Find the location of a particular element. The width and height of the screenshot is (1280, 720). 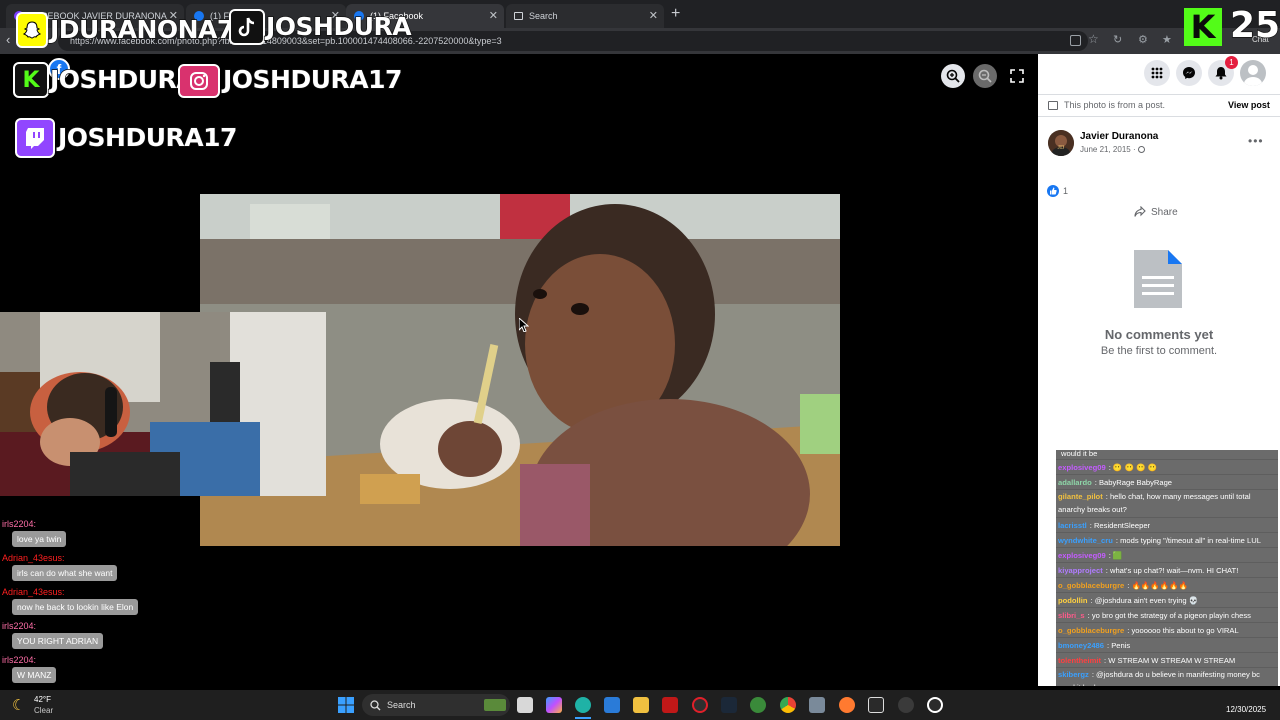

instagram-icon is located at coordinates (199, 81).